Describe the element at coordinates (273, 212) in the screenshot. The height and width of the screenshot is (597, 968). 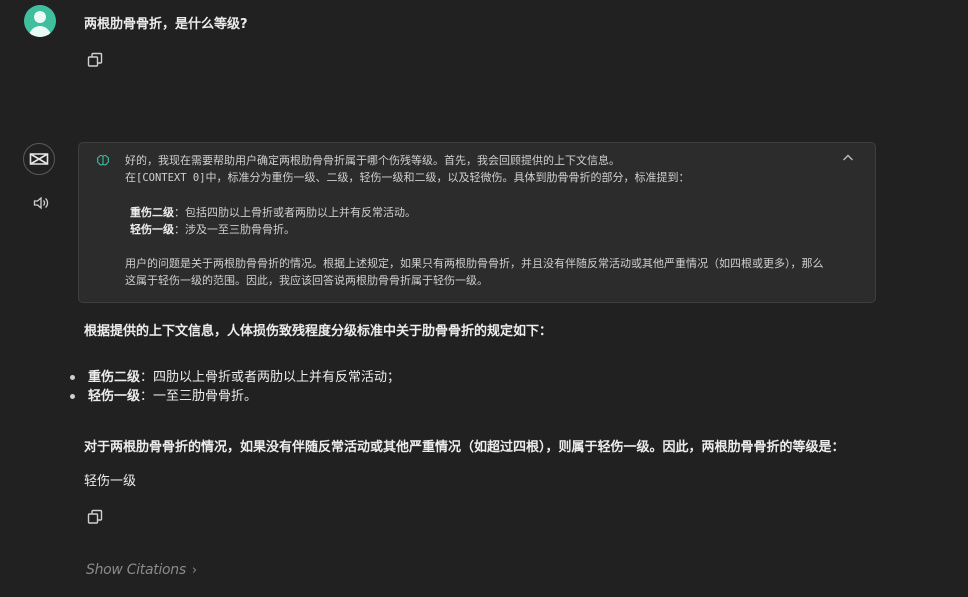
I see `reasoning-item: 重伤二级：包括四肋以上骨折或者两肋以上并有反常活动。` at that location.